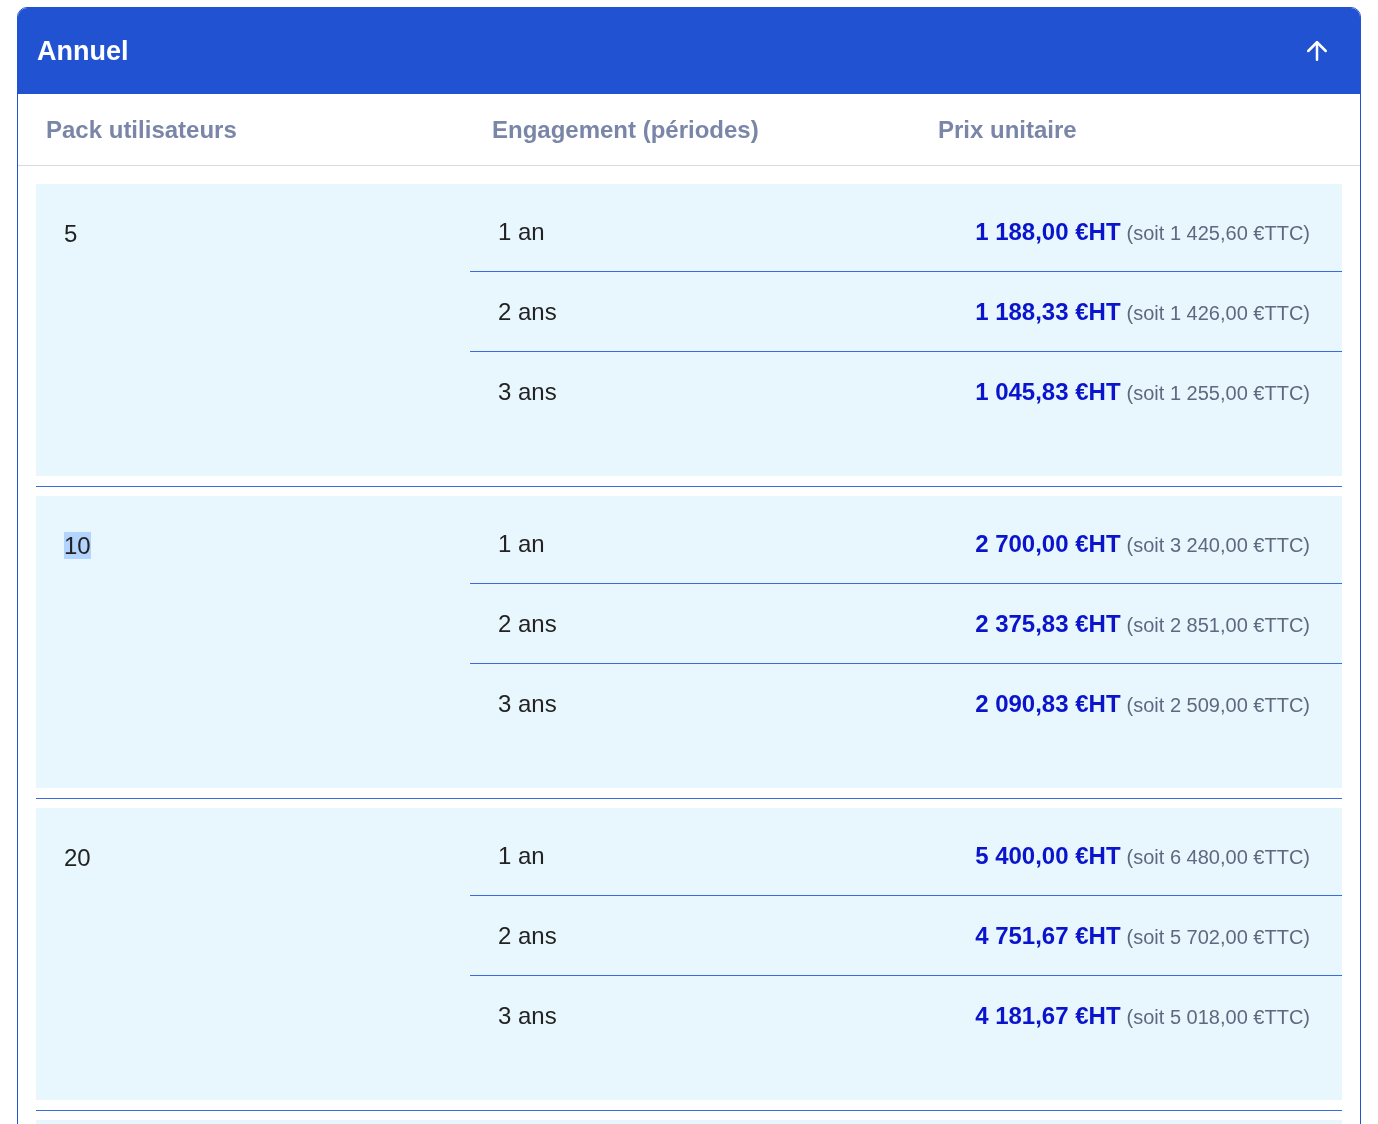 This screenshot has height=1124, width=1378. I want to click on price-ht: 5 400,00 €HT, so click(1048, 855).